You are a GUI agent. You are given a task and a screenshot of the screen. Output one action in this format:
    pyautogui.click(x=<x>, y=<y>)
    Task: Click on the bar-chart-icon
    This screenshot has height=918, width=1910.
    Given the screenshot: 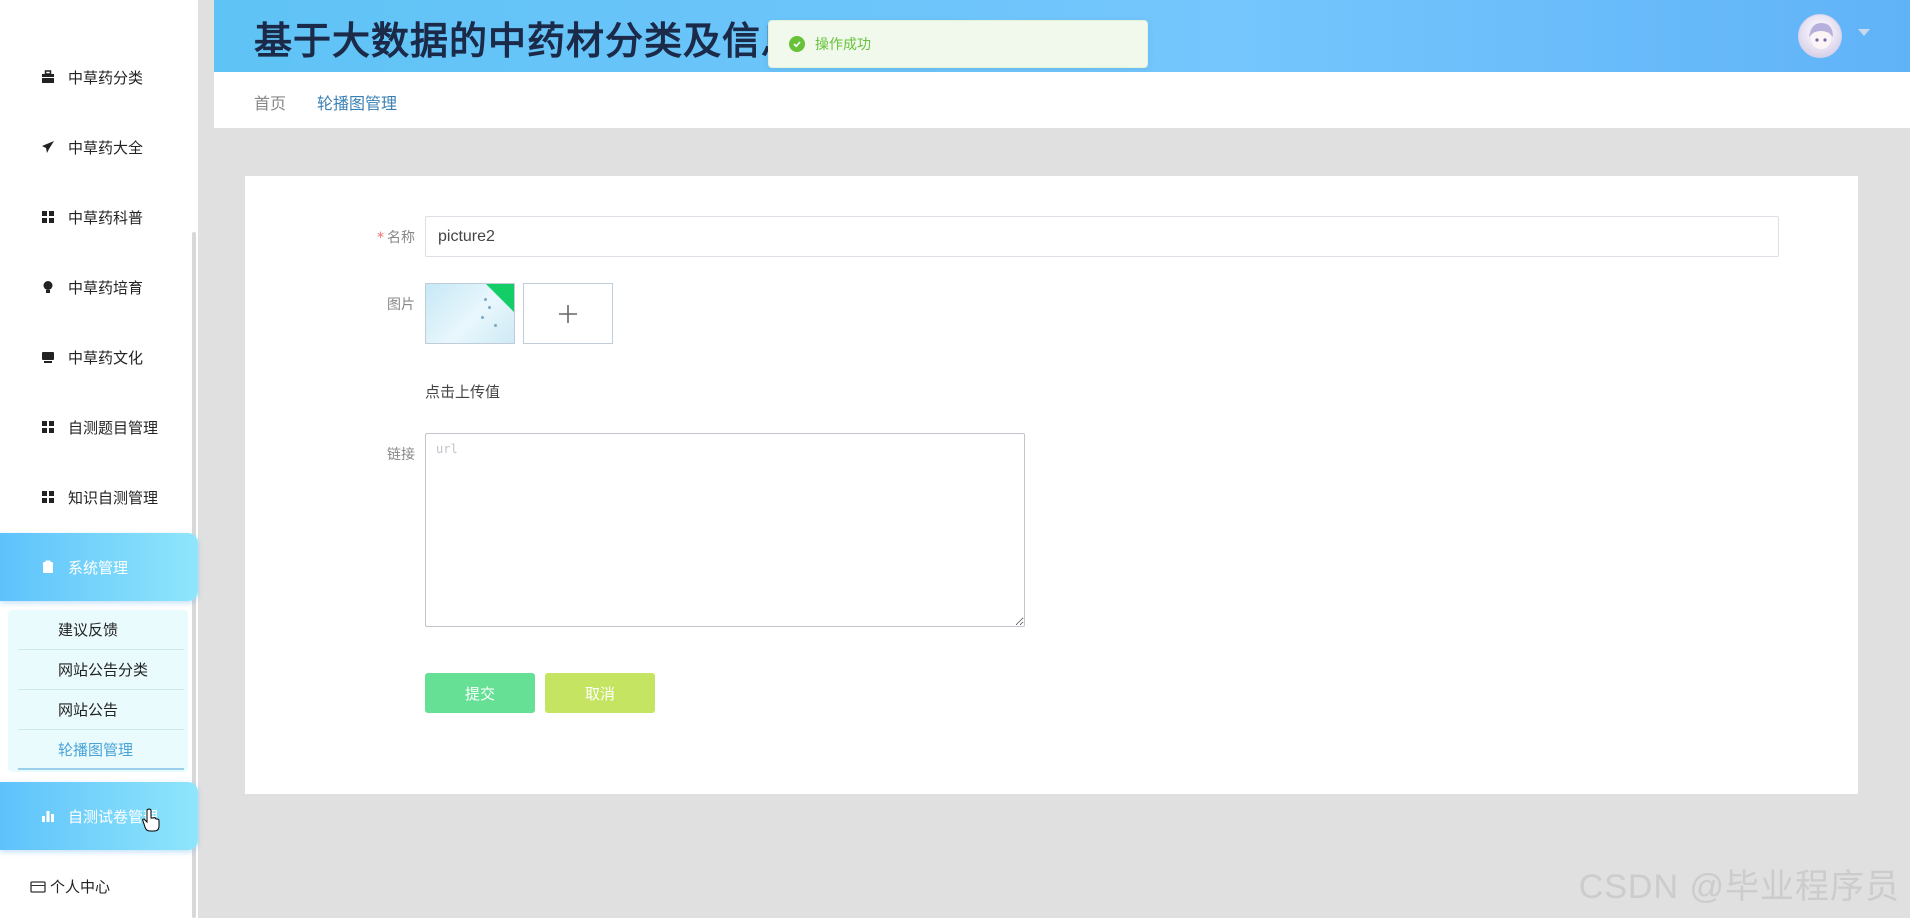 What is the action you would take?
    pyautogui.click(x=48, y=816)
    